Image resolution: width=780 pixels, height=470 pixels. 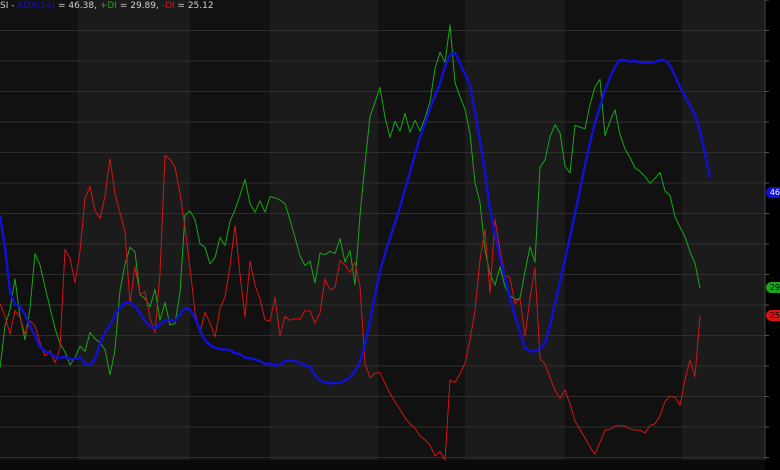 I want to click on legend-pdi-label: +DI, so click(x=108, y=6).